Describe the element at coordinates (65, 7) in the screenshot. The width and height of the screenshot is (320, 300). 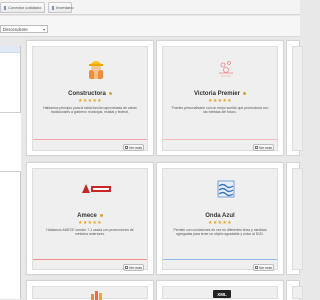
I see `tab-label: Inventario` at that location.